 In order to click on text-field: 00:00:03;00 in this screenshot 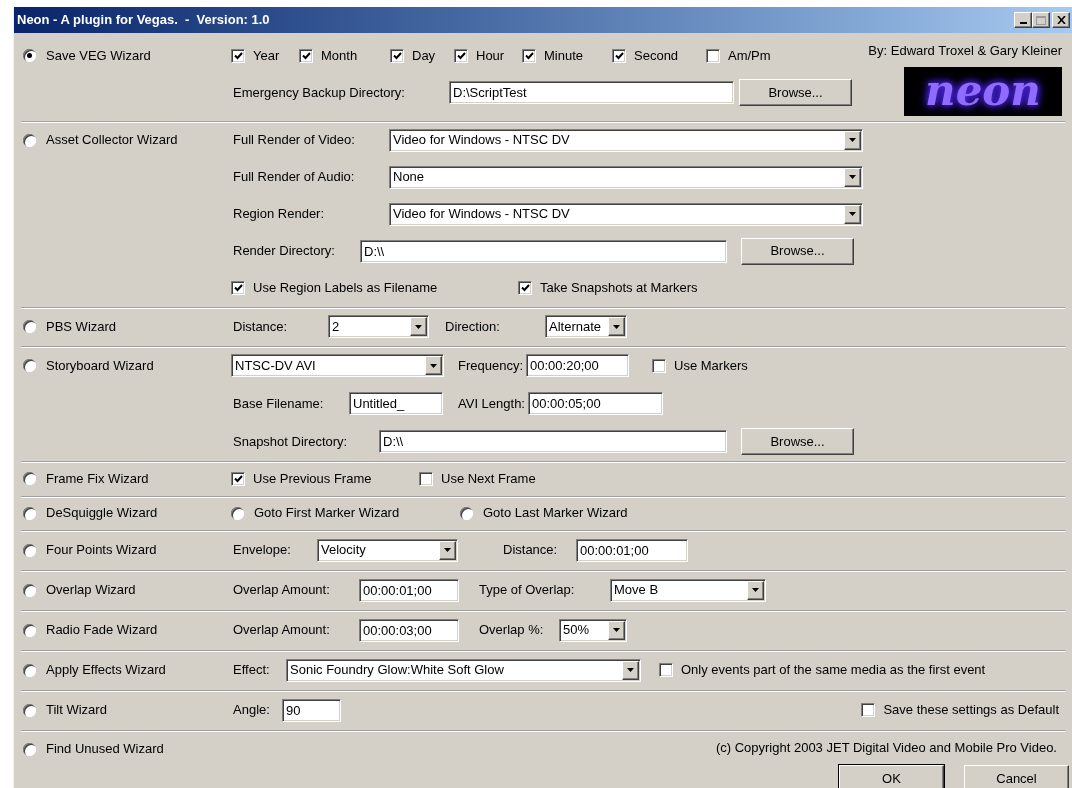, I will do `click(409, 630)`.